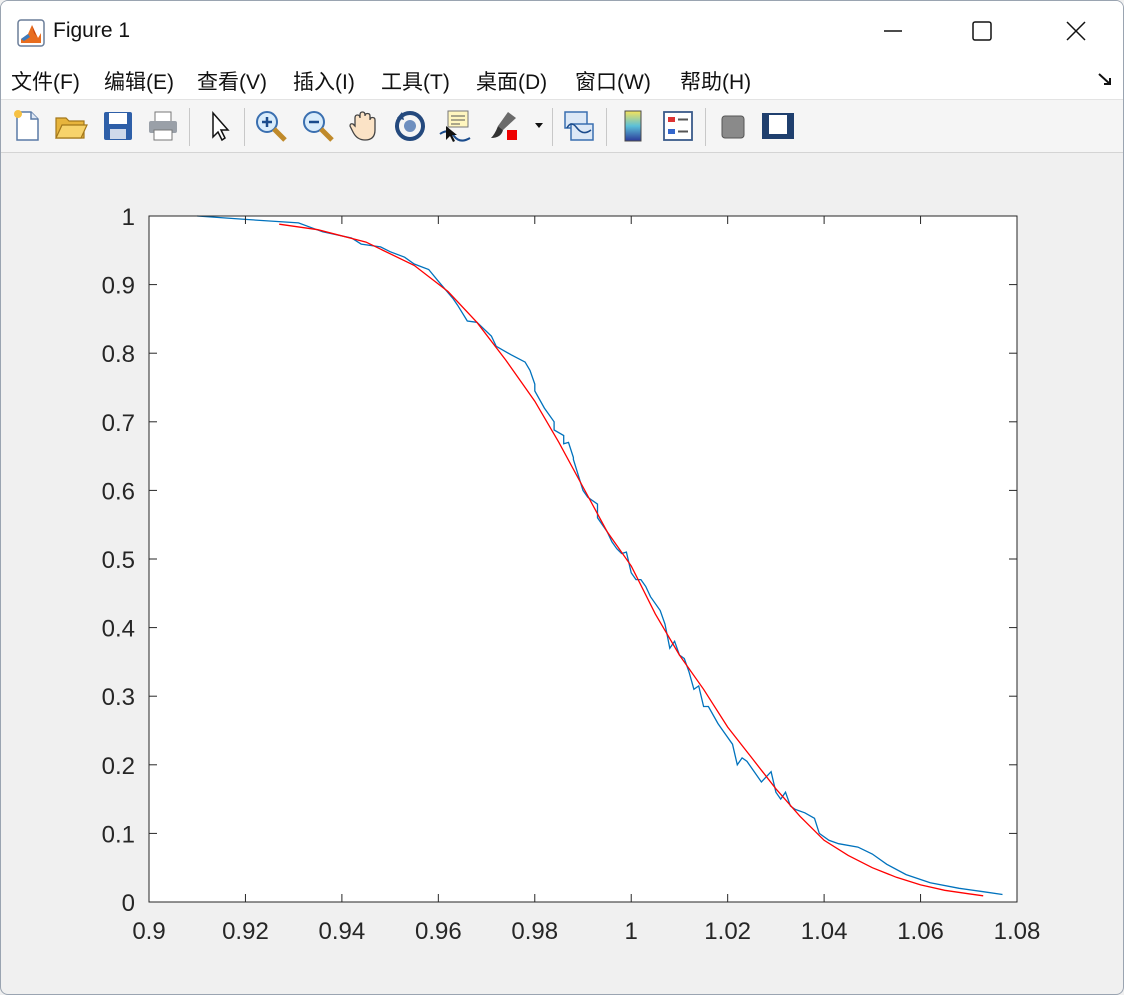 This screenshot has width=1124, height=995. I want to click on x-tick-label: 1.04, so click(824, 931).